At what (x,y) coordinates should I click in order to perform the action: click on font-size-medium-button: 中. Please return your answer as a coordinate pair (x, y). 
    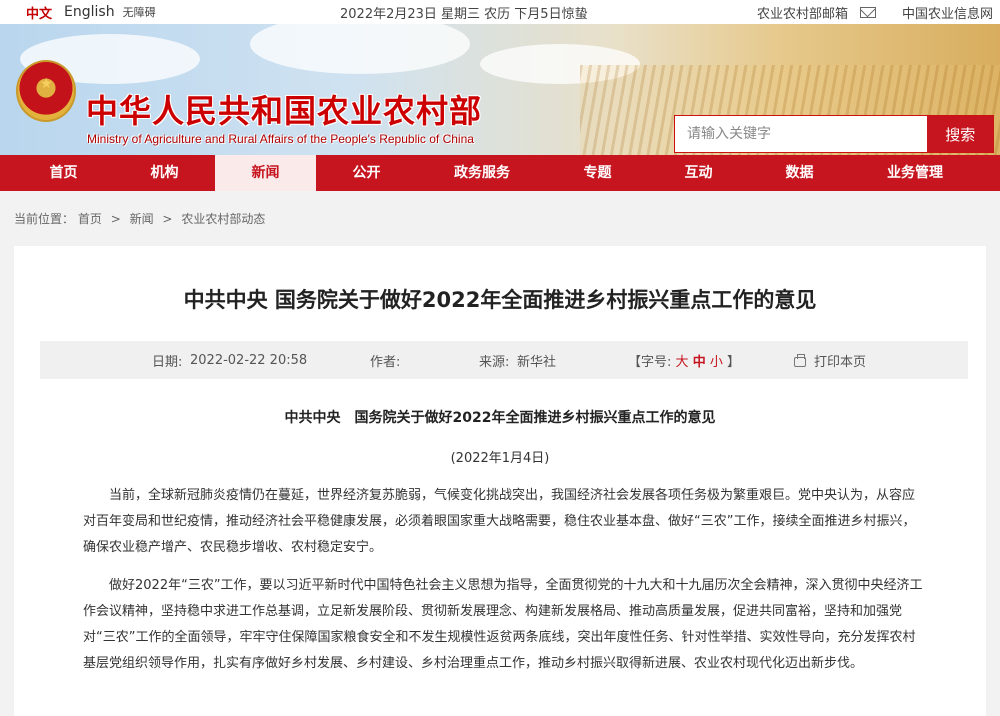
    Looking at the image, I should click on (699, 362).